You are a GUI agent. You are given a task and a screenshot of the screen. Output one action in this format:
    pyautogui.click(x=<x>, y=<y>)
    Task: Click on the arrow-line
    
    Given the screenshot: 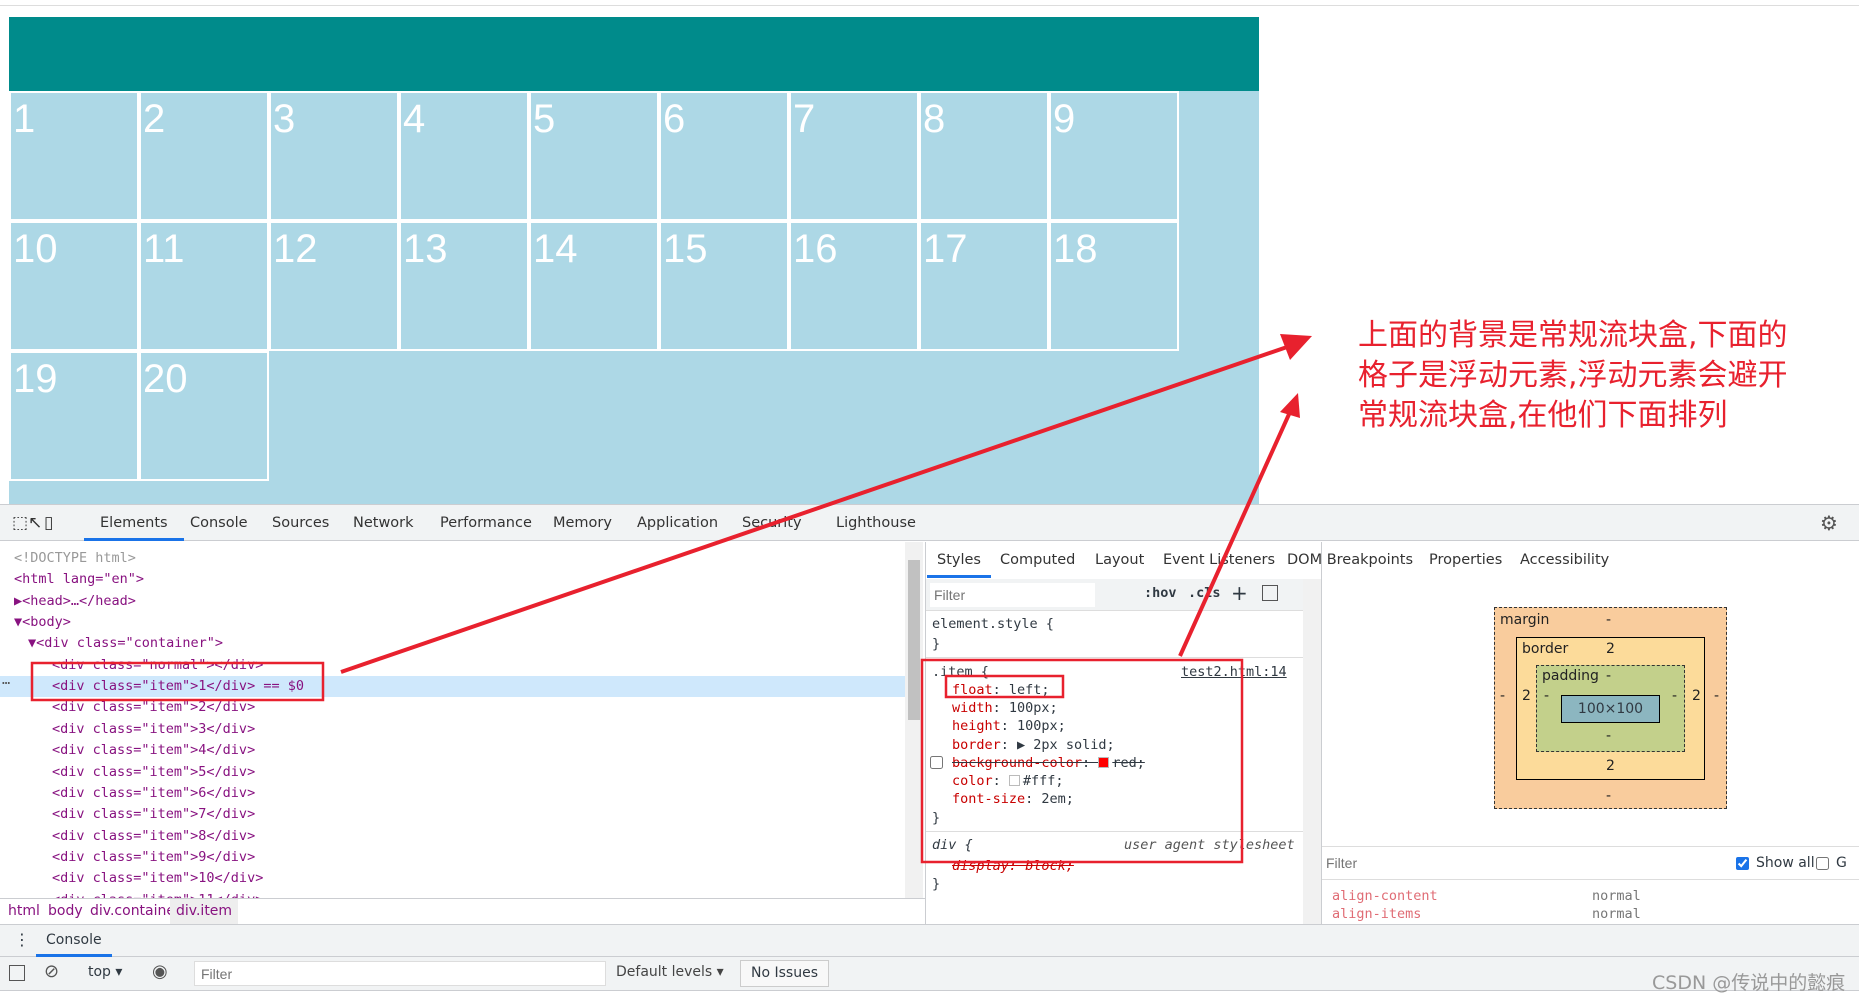 What is the action you would take?
    pyautogui.click(x=1235, y=534)
    